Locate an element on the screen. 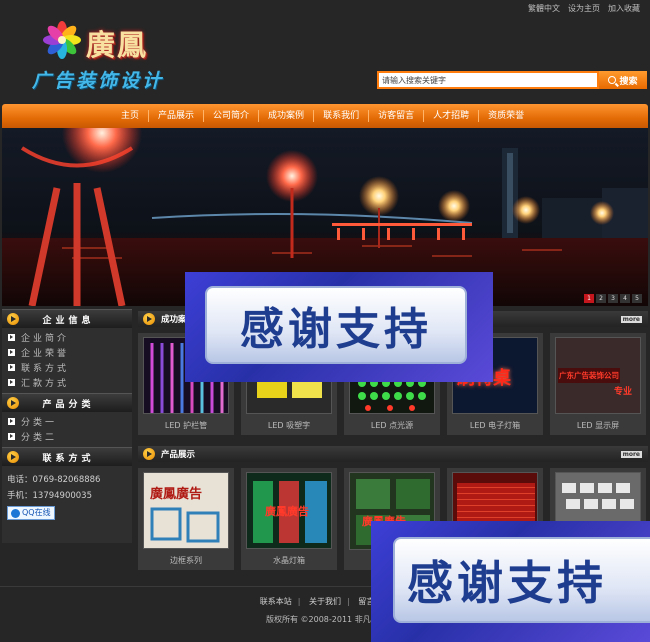  company-info-title: 企业信息 is located at coordinates (68, 320).